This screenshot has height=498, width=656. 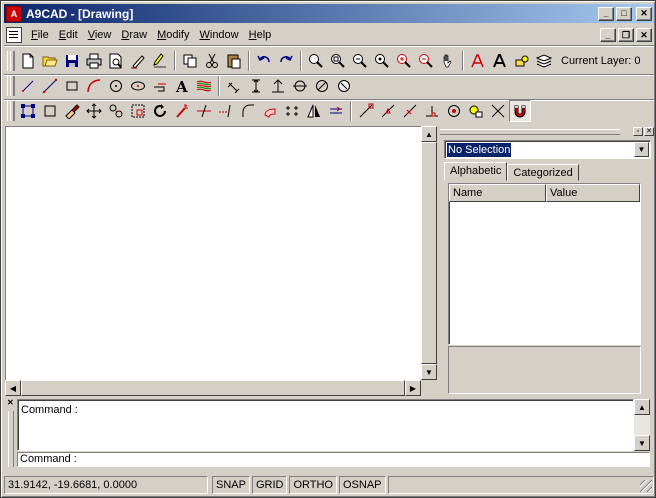 What do you see at coordinates (231, 485) in the screenshot?
I see `snap-toggle: SNAP` at bounding box center [231, 485].